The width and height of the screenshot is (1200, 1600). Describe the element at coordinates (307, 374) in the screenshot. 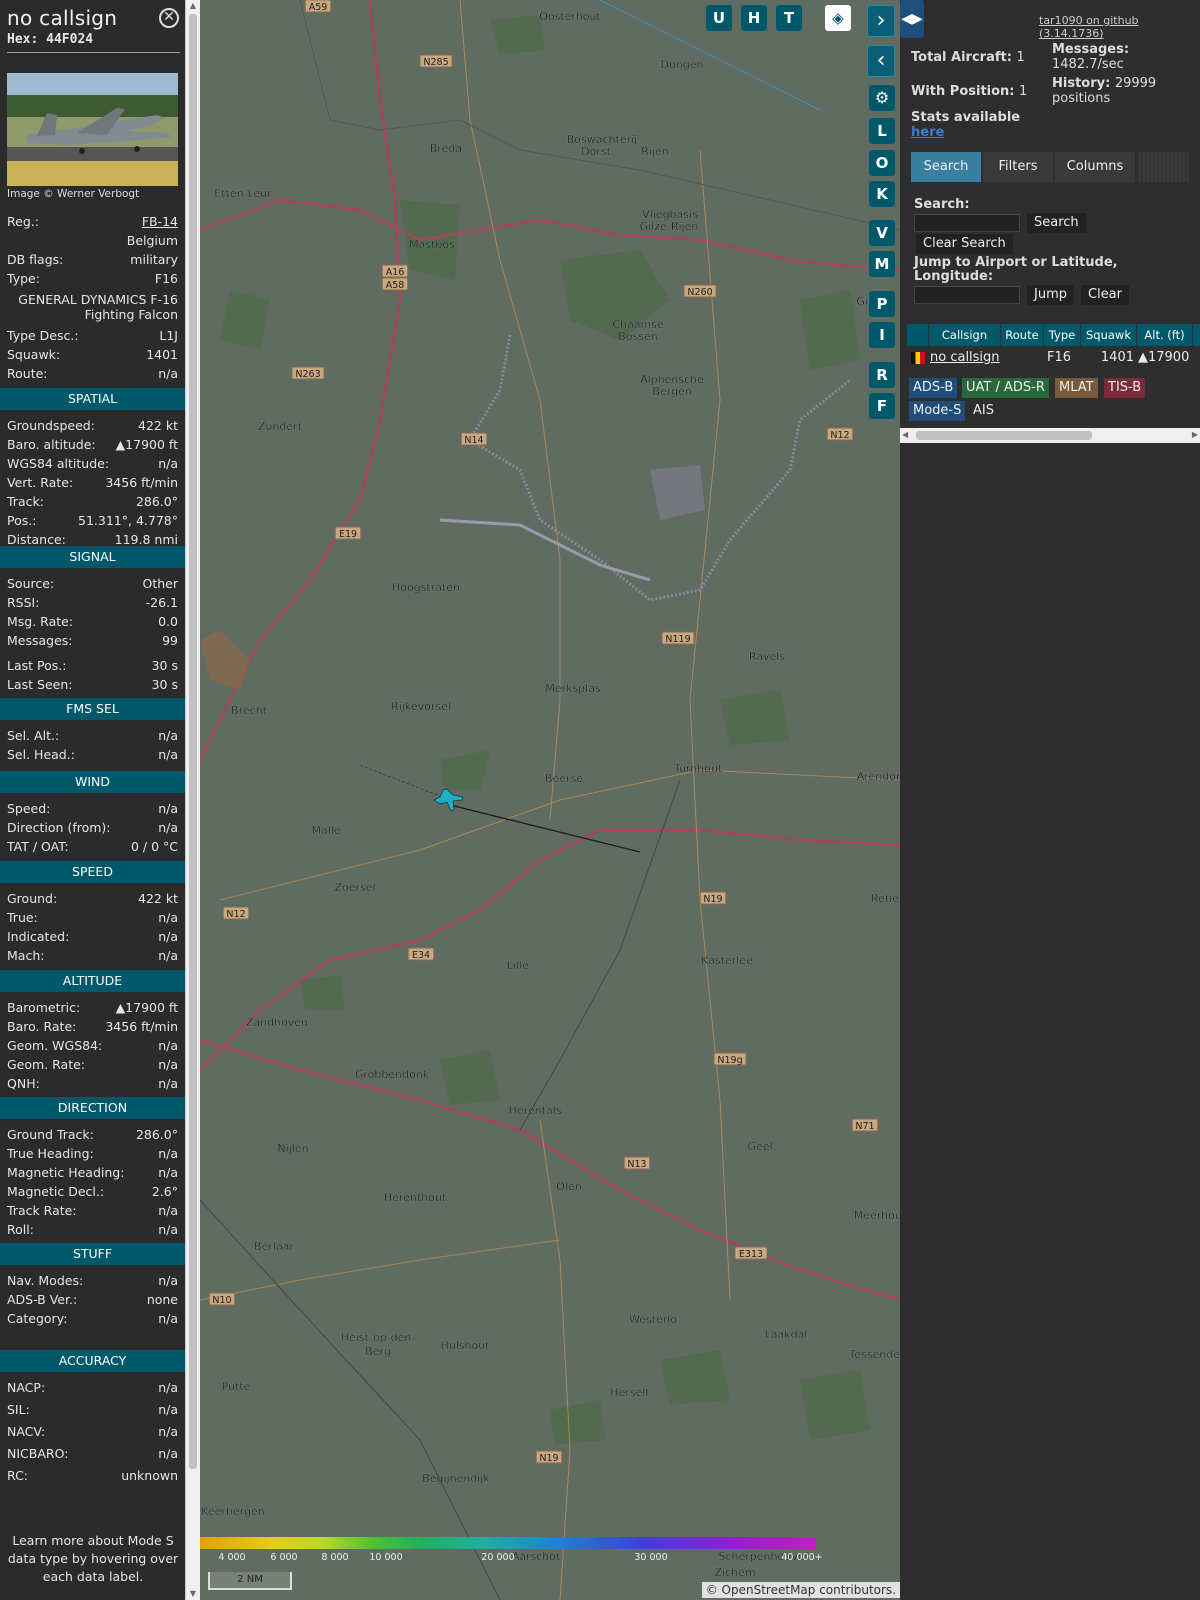

I see `road-label: N263` at that location.